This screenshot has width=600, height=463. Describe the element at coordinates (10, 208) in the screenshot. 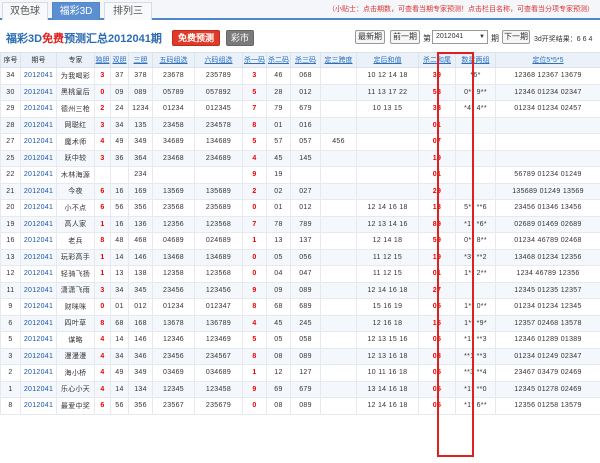

I see `table-cell: 20` at that location.